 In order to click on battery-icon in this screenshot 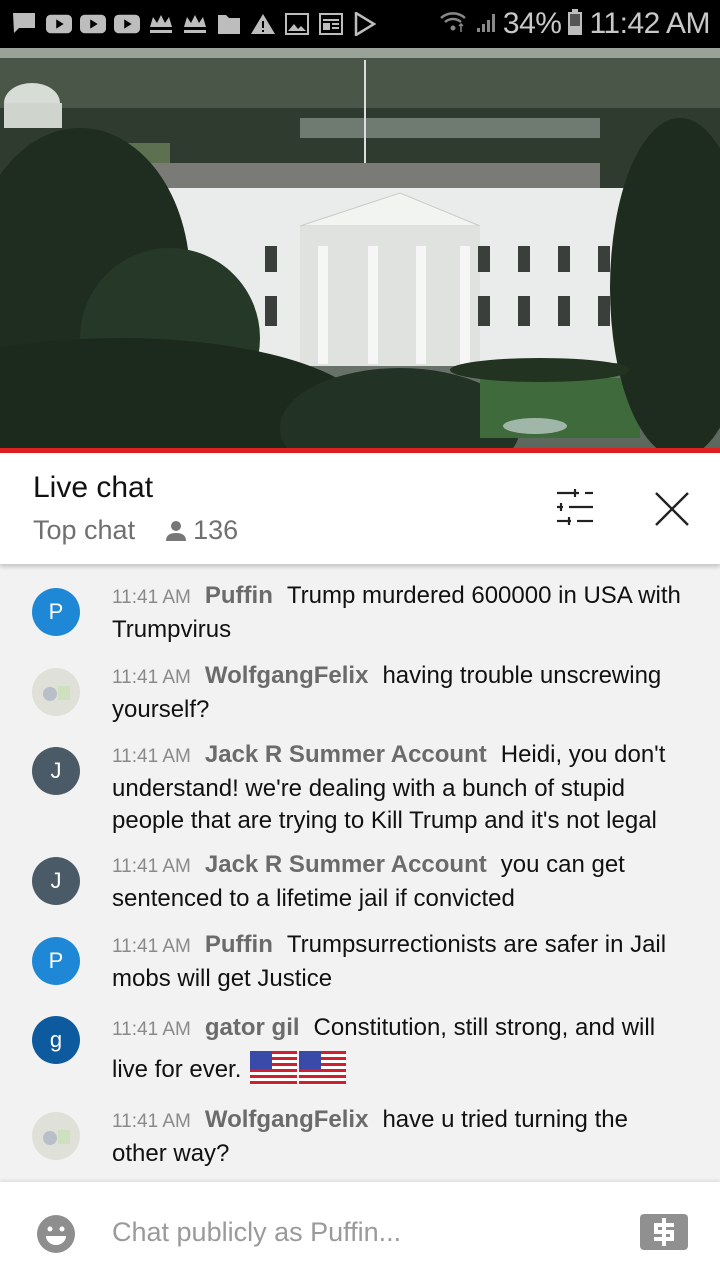, I will do `click(575, 24)`.